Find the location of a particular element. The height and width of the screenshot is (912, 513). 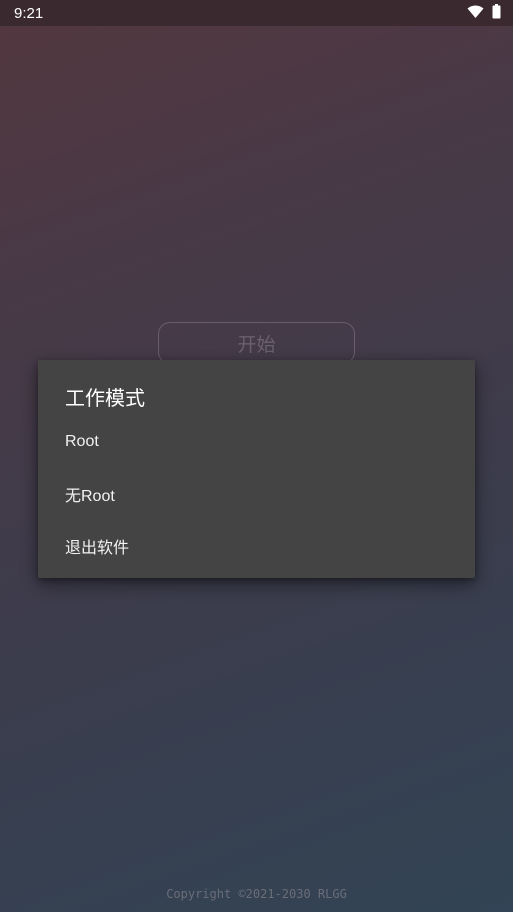

dialog-item-label: 无Root is located at coordinates (90, 496).